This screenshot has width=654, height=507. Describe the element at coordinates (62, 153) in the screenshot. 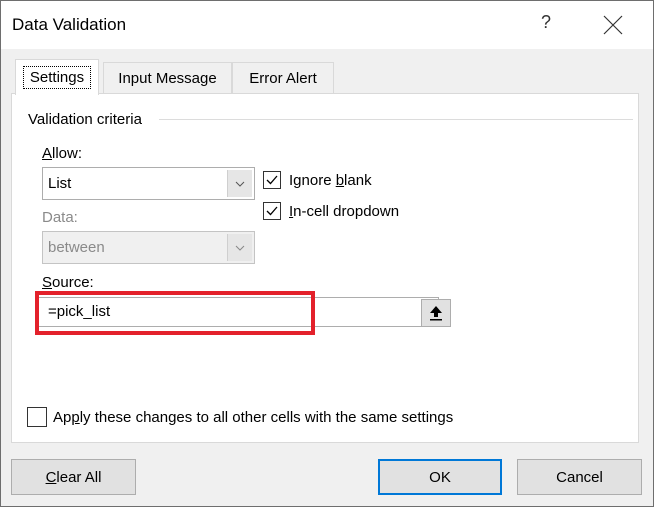

I see `allow-label: Allow:` at that location.